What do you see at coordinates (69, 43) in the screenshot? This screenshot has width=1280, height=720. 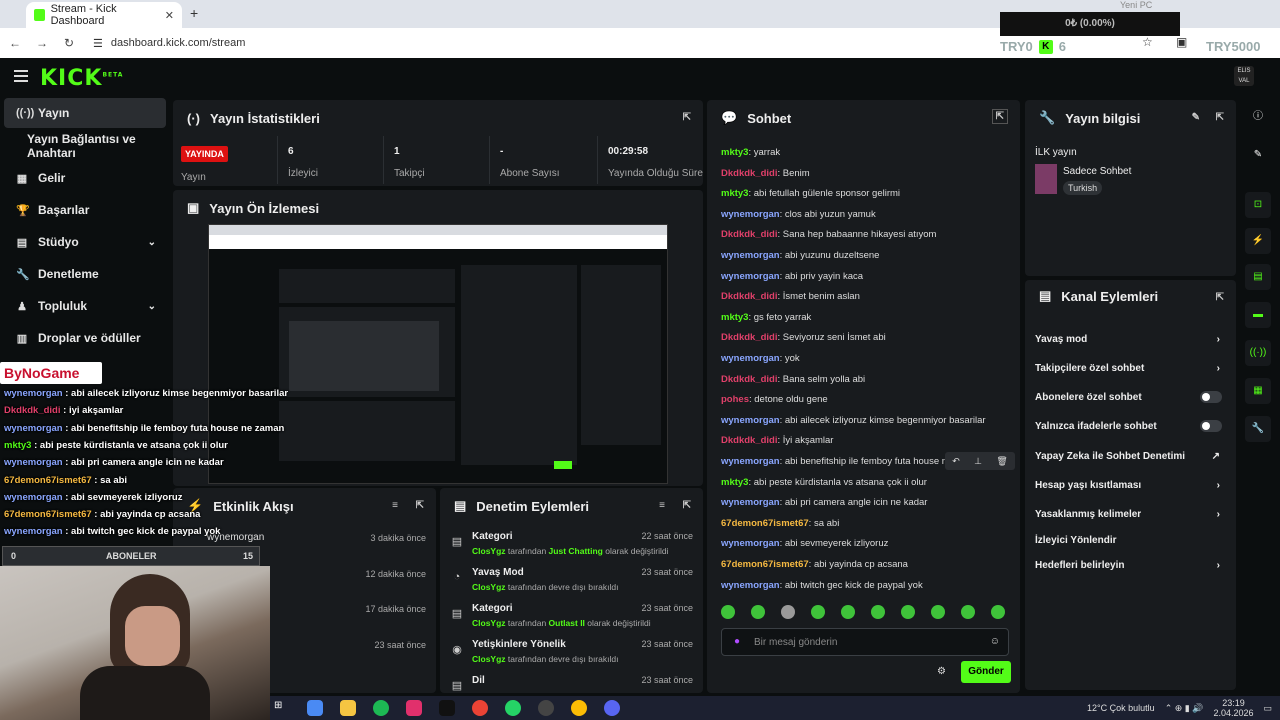 I see `reload-icon: ↻` at bounding box center [69, 43].